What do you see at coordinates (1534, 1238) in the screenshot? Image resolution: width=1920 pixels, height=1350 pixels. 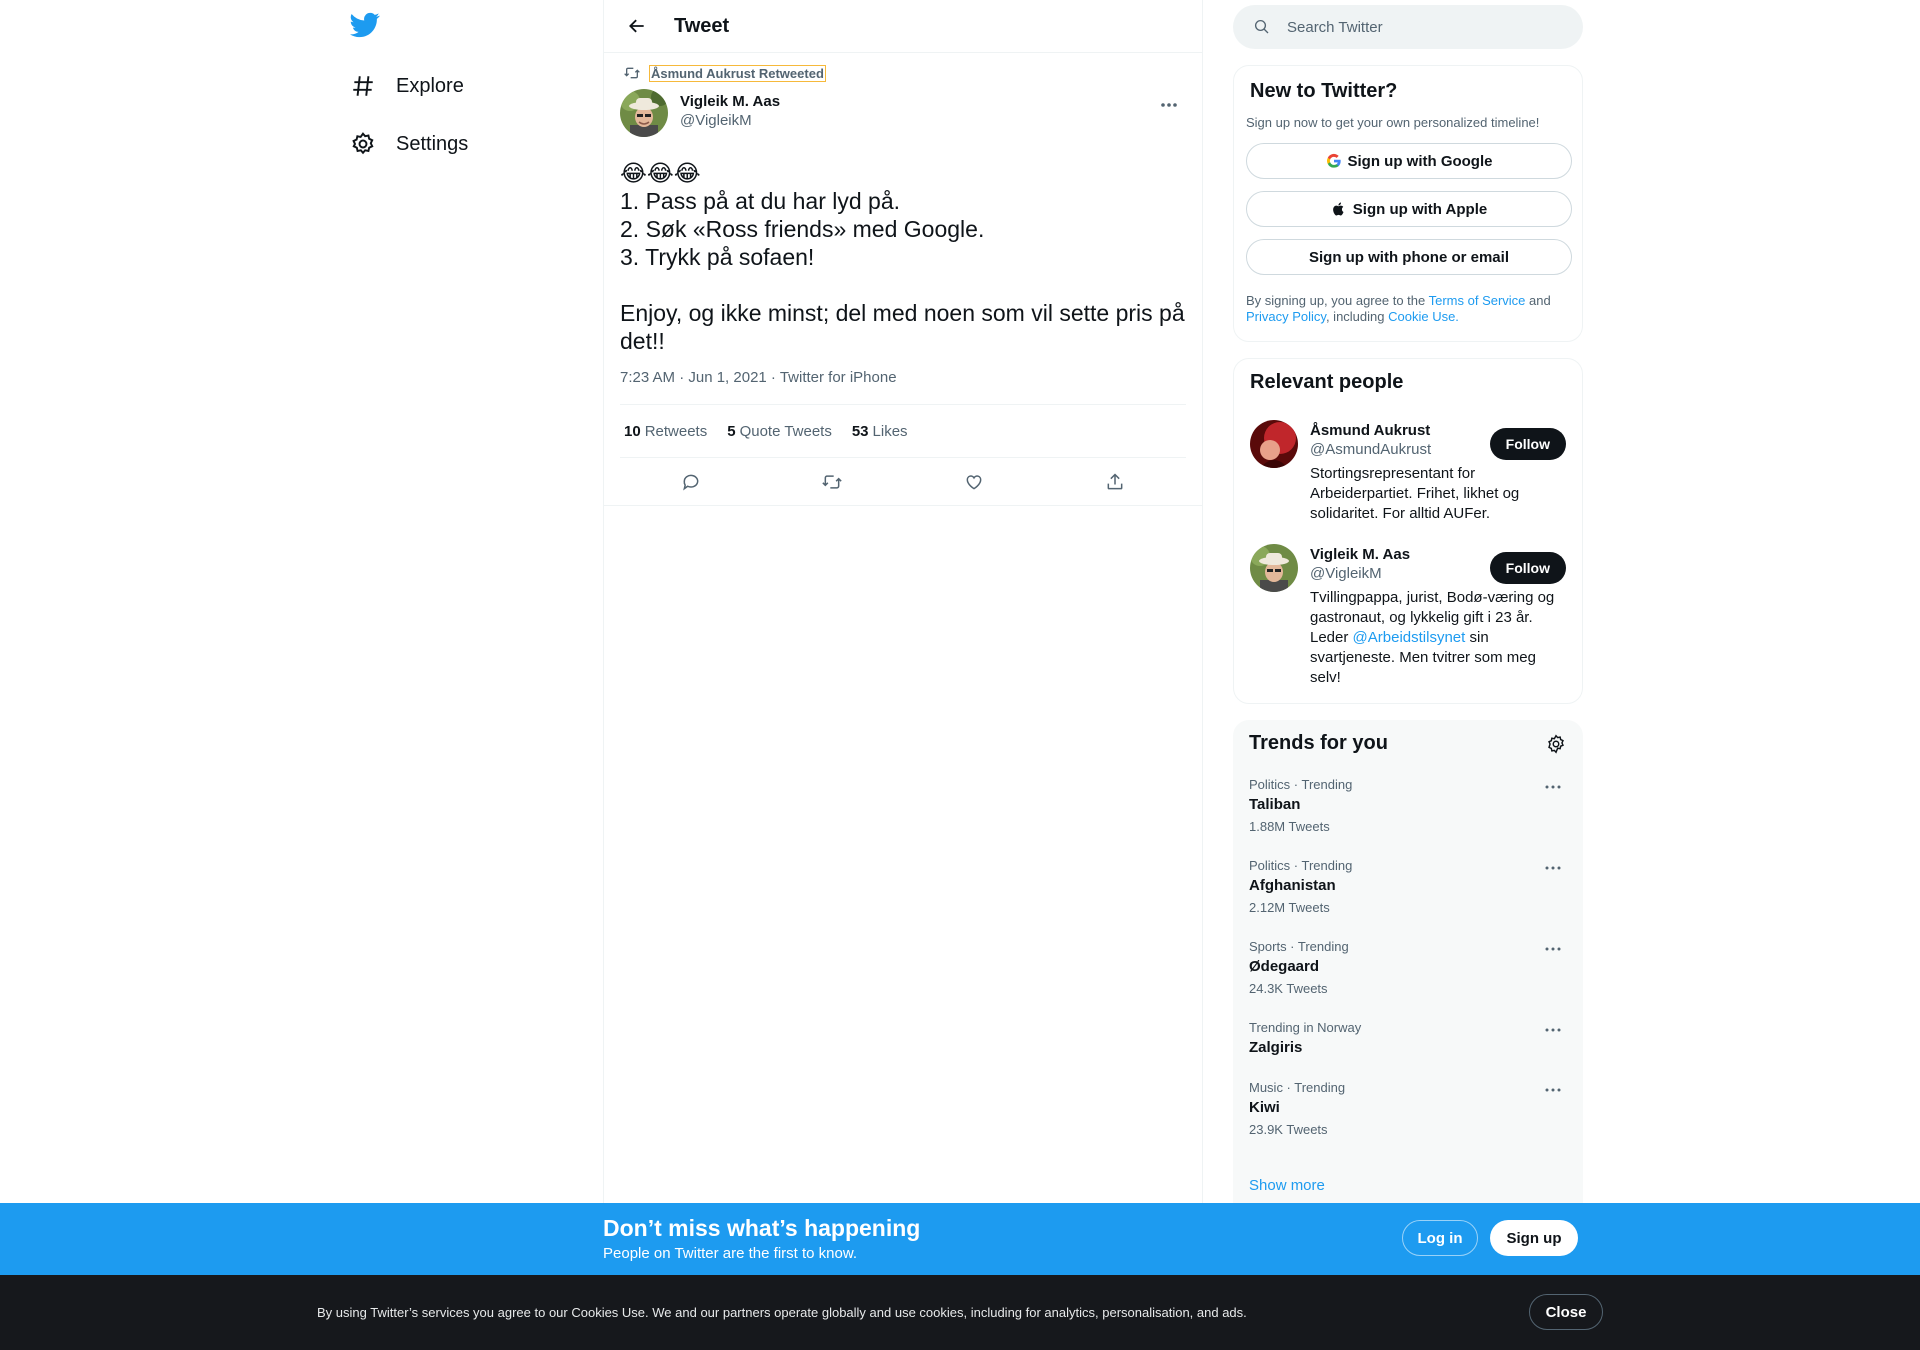 I see `signup-button: Sign up` at bounding box center [1534, 1238].